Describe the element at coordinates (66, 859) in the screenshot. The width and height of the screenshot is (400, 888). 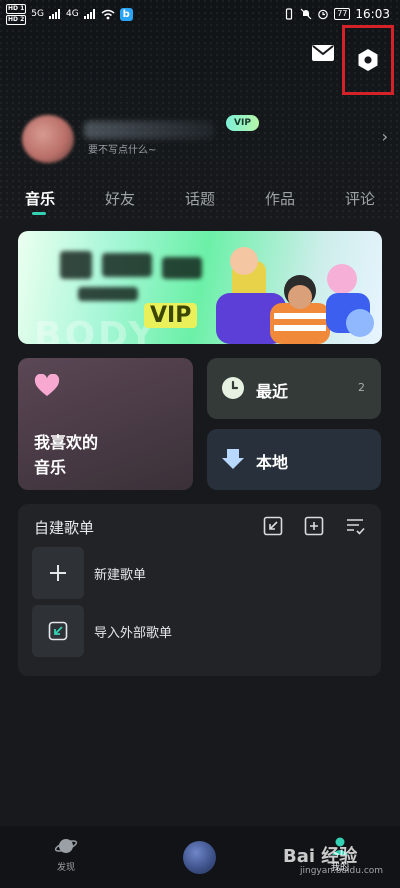
I see `nav-discover: 发现` at that location.